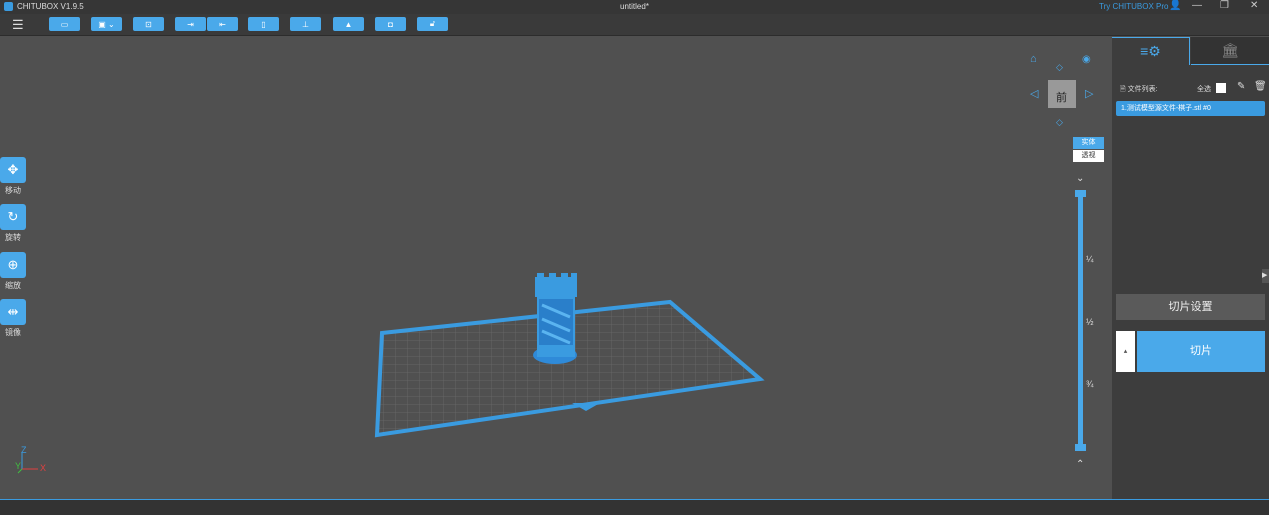 The image size is (1269, 515). Describe the element at coordinates (1265, 276) in the screenshot. I see `collapse-panel-icon: ▶` at that location.